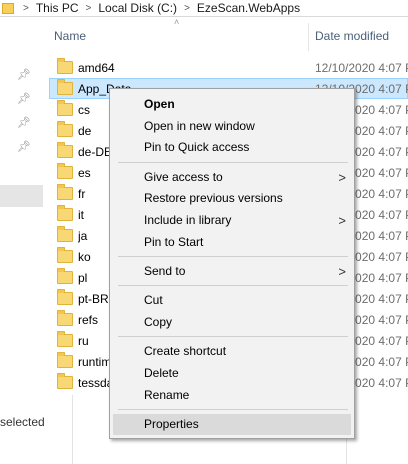 This screenshot has width=408, height=464. I want to click on menu-item-pin-quick-access: Pin to Quick access, so click(232, 147).